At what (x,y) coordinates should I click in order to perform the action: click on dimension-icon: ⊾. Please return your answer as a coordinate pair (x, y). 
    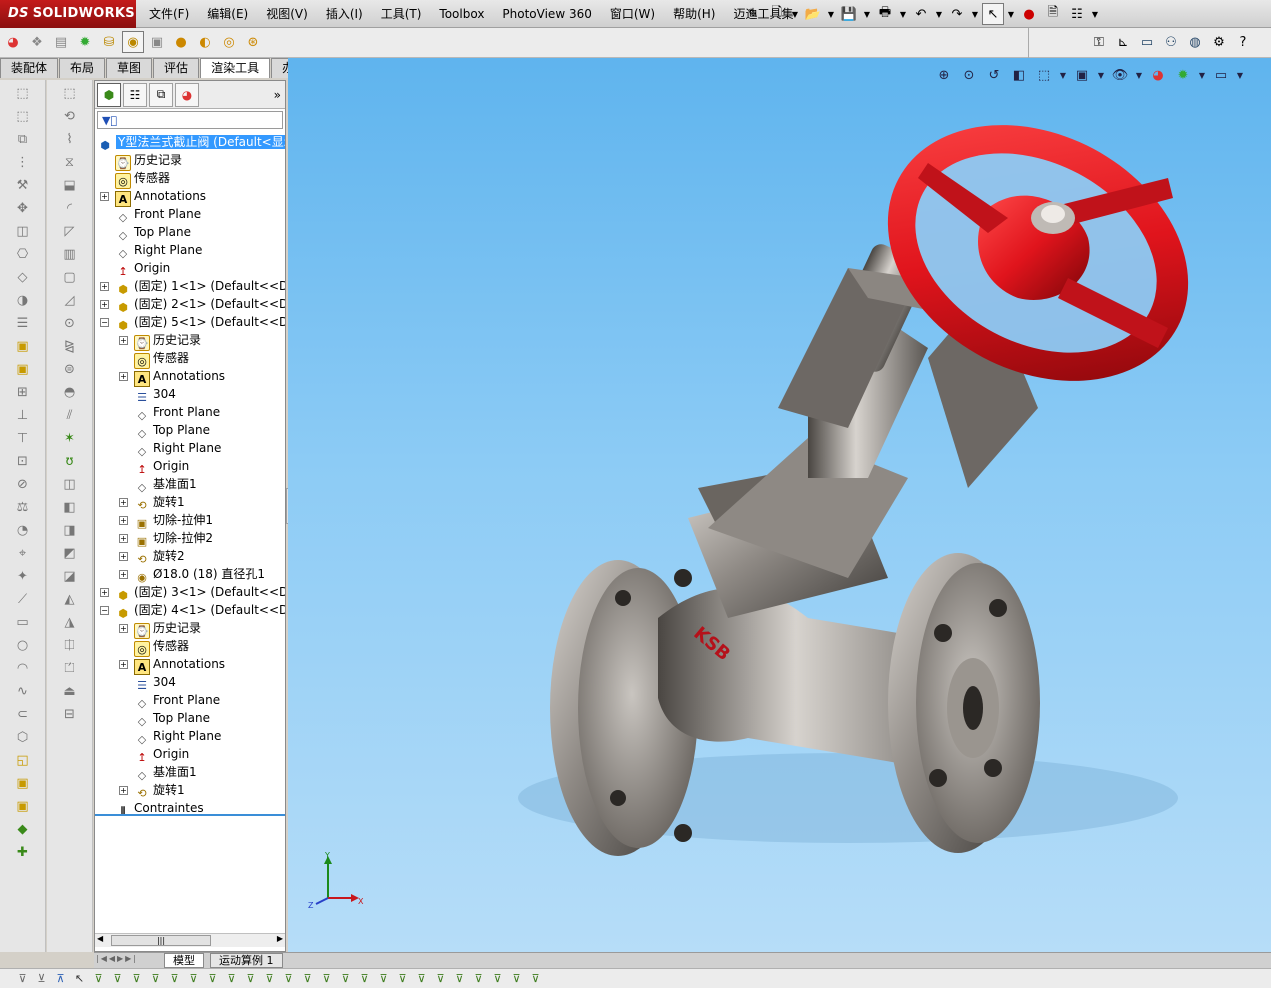
    Looking at the image, I should click on (1123, 42).